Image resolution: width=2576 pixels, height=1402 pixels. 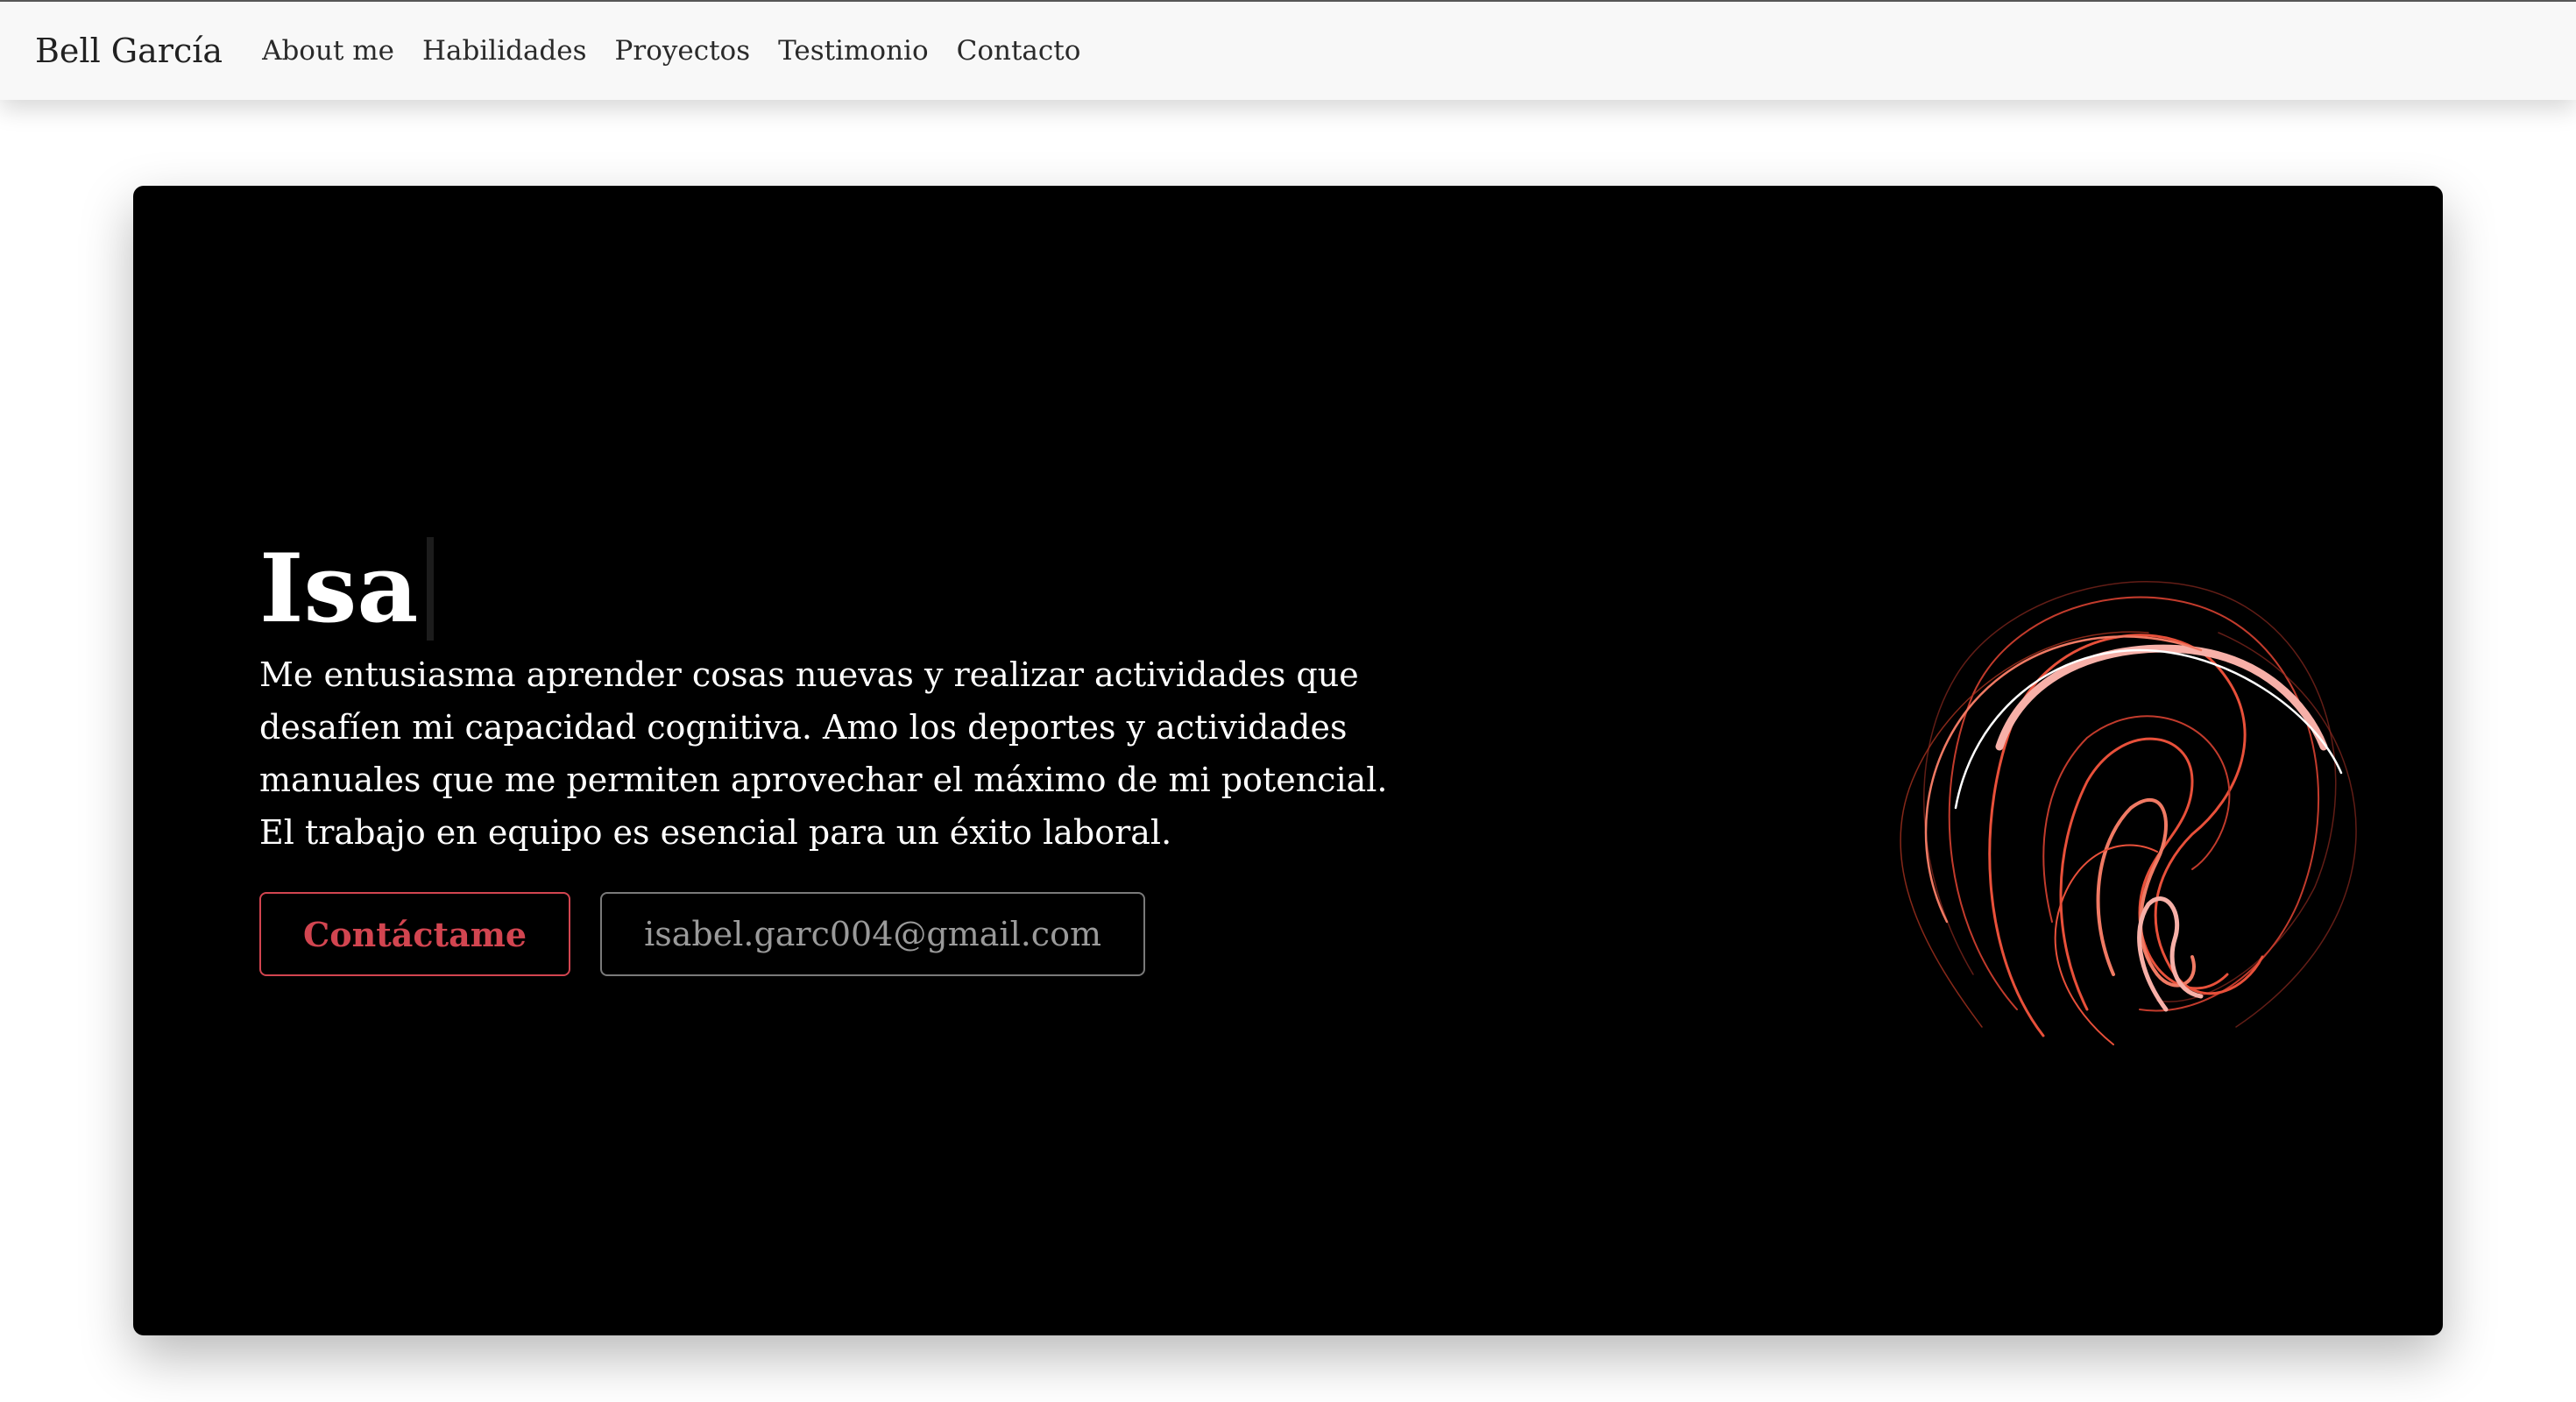 What do you see at coordinates (339, 589) in the screenshot?
I see `hero-title-text: Isa` at bounding box center [339, 589].